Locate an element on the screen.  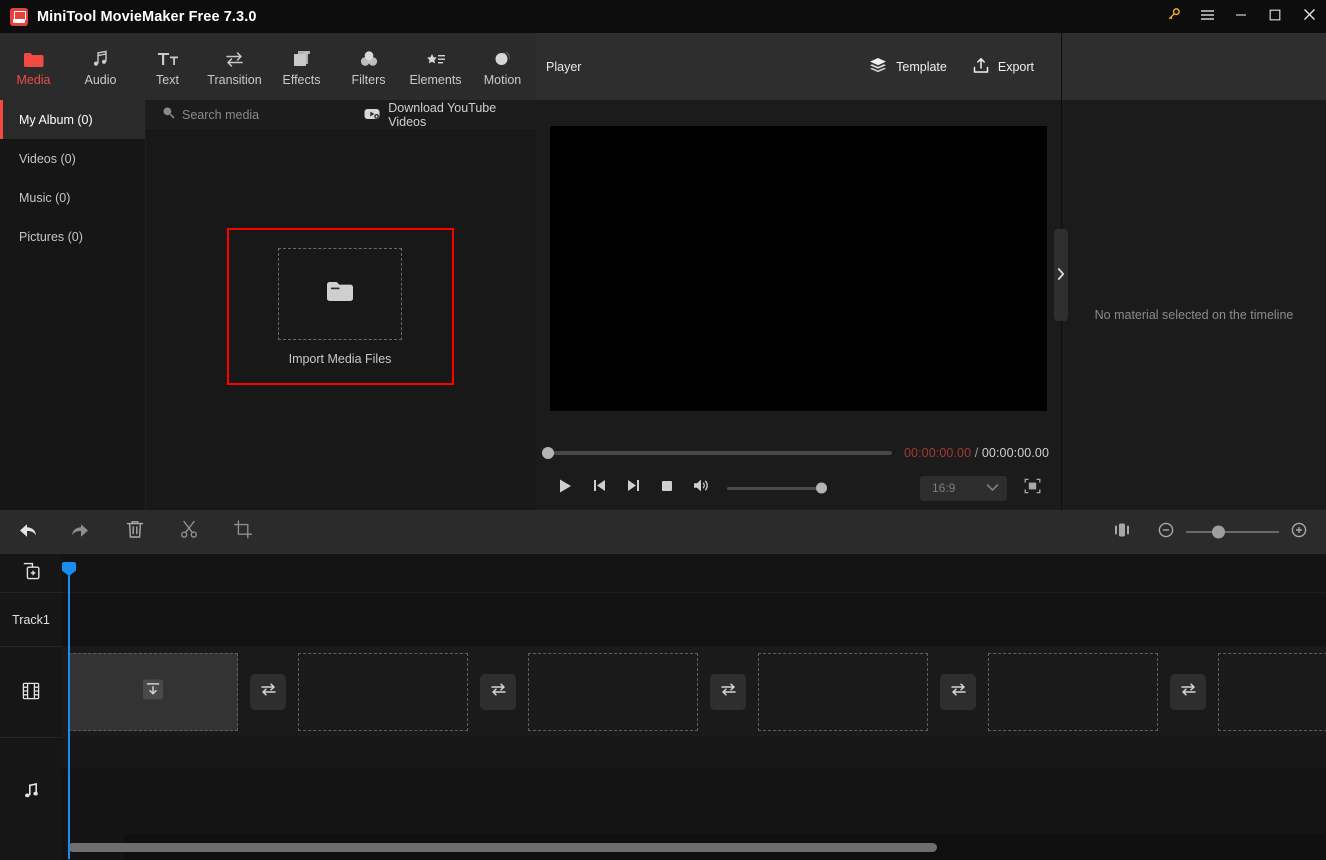
minimize-button is located at coordinates (1241, 16).